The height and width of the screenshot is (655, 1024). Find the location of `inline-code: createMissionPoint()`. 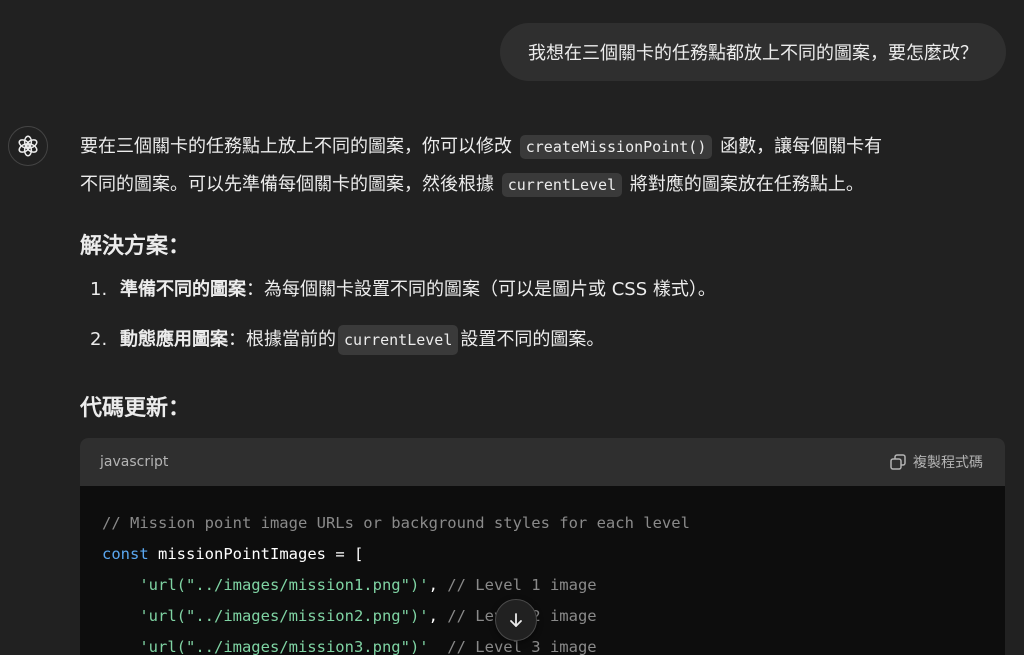

inline-code: createMissionPoint() is located at coordinates (616, 147).